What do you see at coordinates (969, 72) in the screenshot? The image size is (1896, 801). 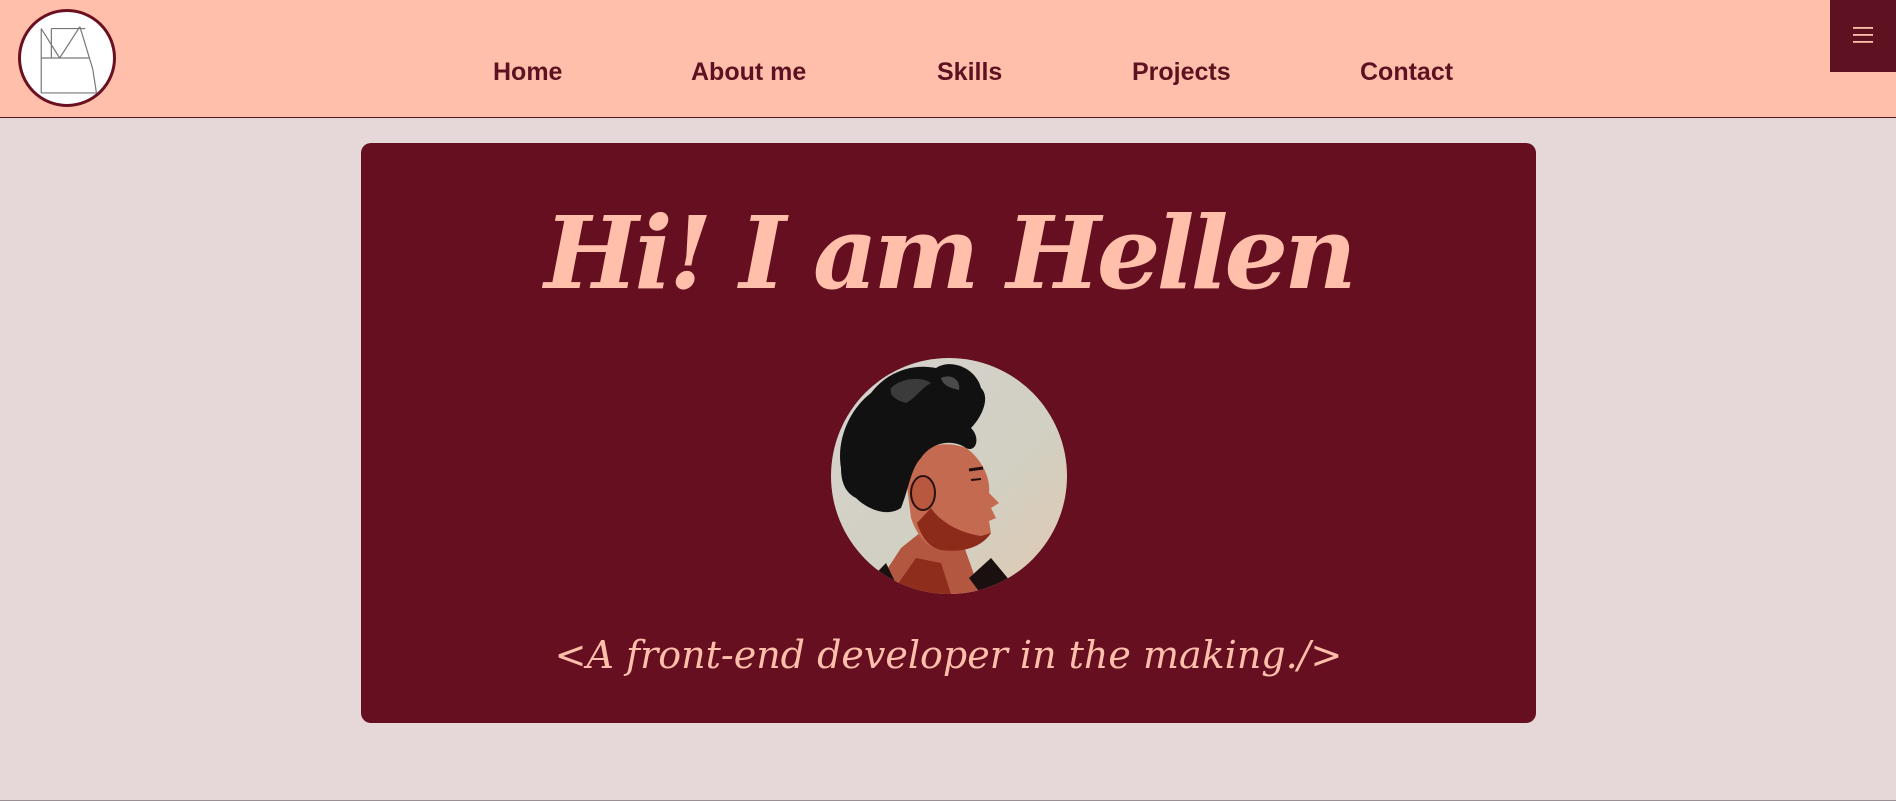 I see `nav-skills: Skills` at bounding box center [969, 72].